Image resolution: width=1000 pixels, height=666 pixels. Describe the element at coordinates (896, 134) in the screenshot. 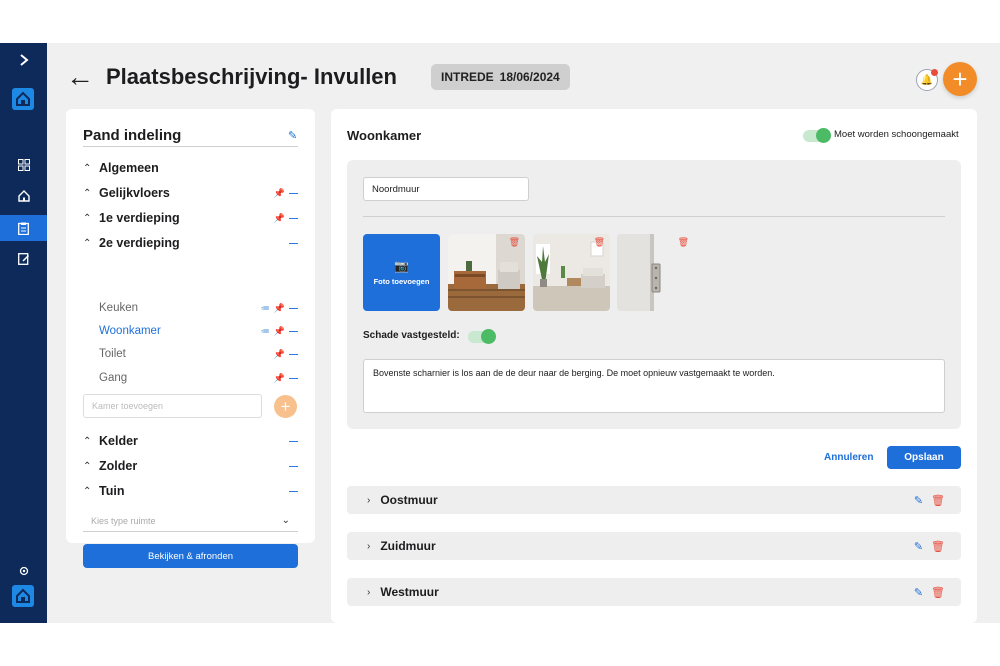

I see `clean-toggle-label: Moet worden schoongemaakt` at that location.